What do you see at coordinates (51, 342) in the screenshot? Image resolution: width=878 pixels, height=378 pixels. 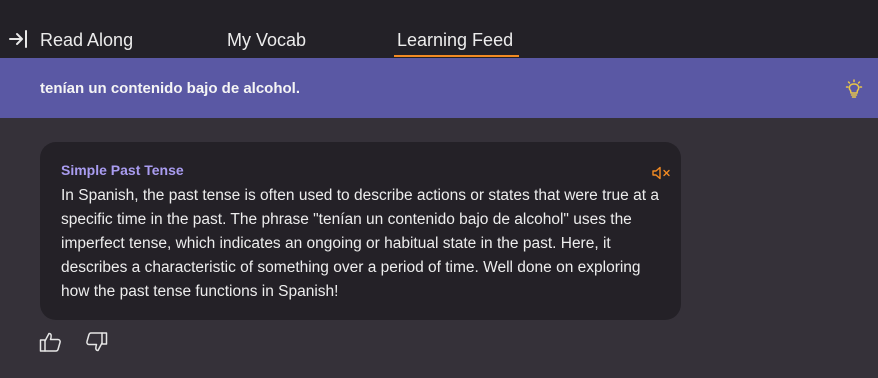 I see `thumbs-up-icon` at bounding box center [51, 342].